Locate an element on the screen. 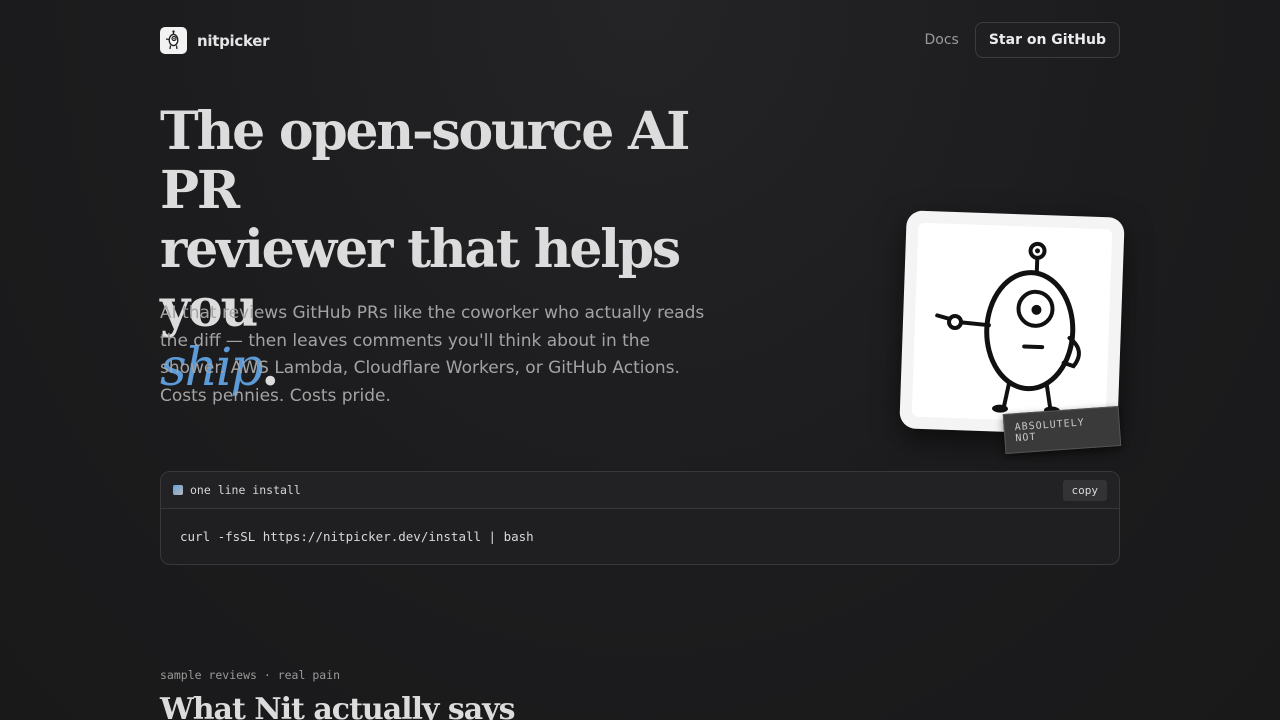  terminal-icon is located at coordinates (178, 490).